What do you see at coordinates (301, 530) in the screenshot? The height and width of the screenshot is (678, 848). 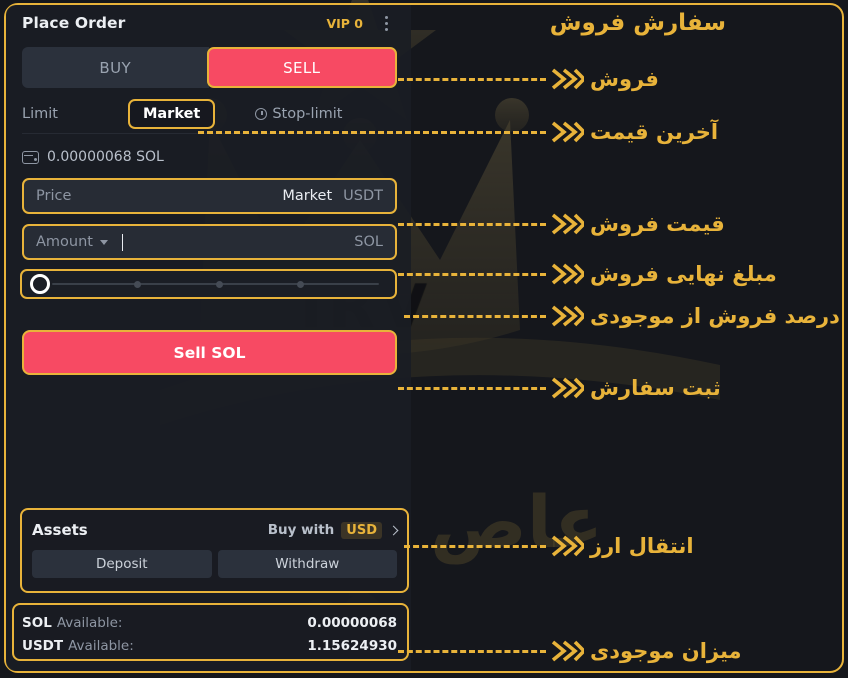 I see `buy-with-label: Buy with` at bounding box center [301, 530].